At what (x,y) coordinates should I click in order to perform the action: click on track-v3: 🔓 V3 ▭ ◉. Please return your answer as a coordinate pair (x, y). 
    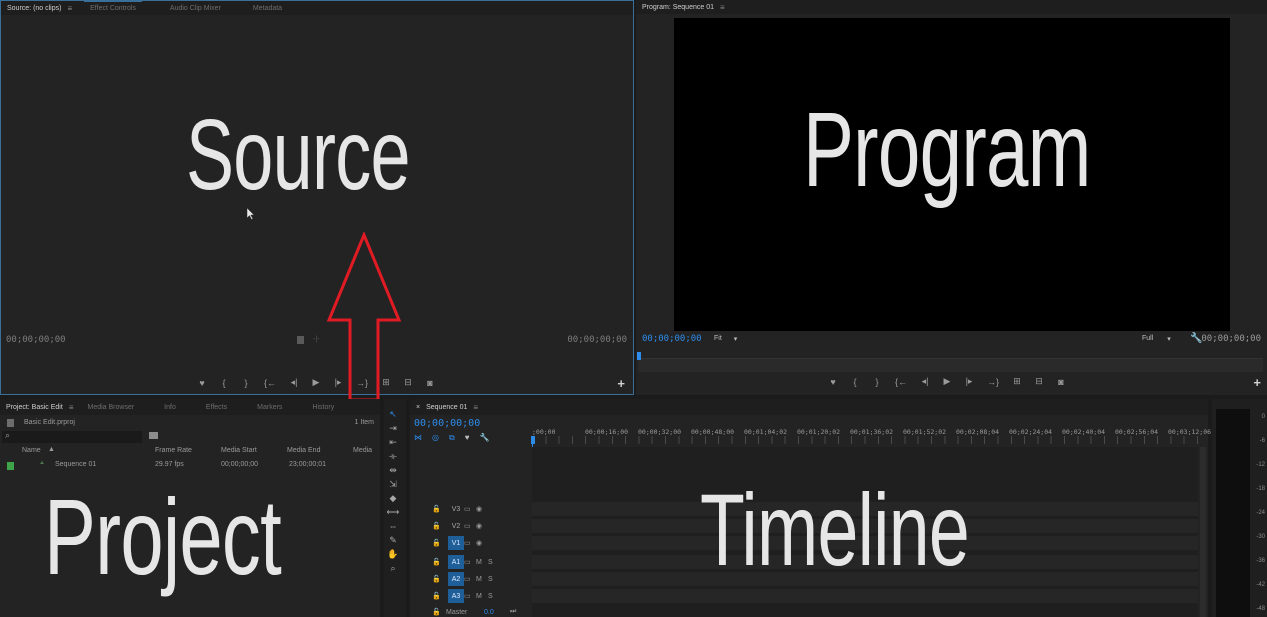
    Looking at the image, I should click on (470, 509).